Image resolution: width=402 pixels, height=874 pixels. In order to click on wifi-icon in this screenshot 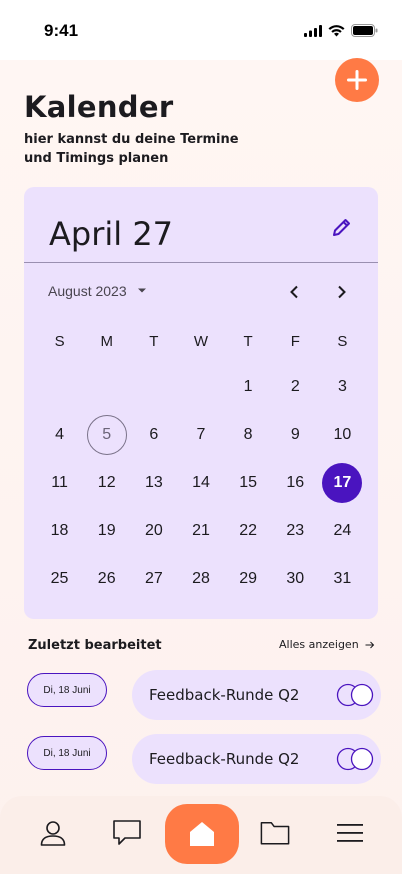, I will do `click(336, 30)`.